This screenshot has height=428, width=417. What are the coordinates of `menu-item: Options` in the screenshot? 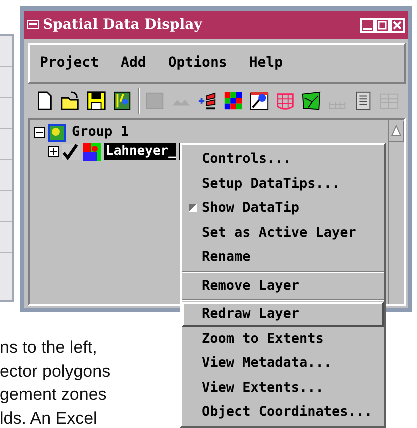 It's located at (198, 63).